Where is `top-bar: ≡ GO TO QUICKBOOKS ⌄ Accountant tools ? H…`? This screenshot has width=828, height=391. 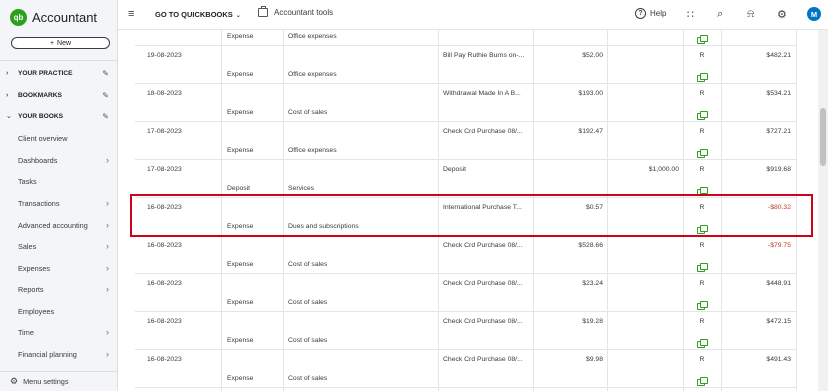 top-bar: ≡ GO TO QUICKBOOKS ⌄ Accountant tools ? H… is located at coordinates (473, 15).